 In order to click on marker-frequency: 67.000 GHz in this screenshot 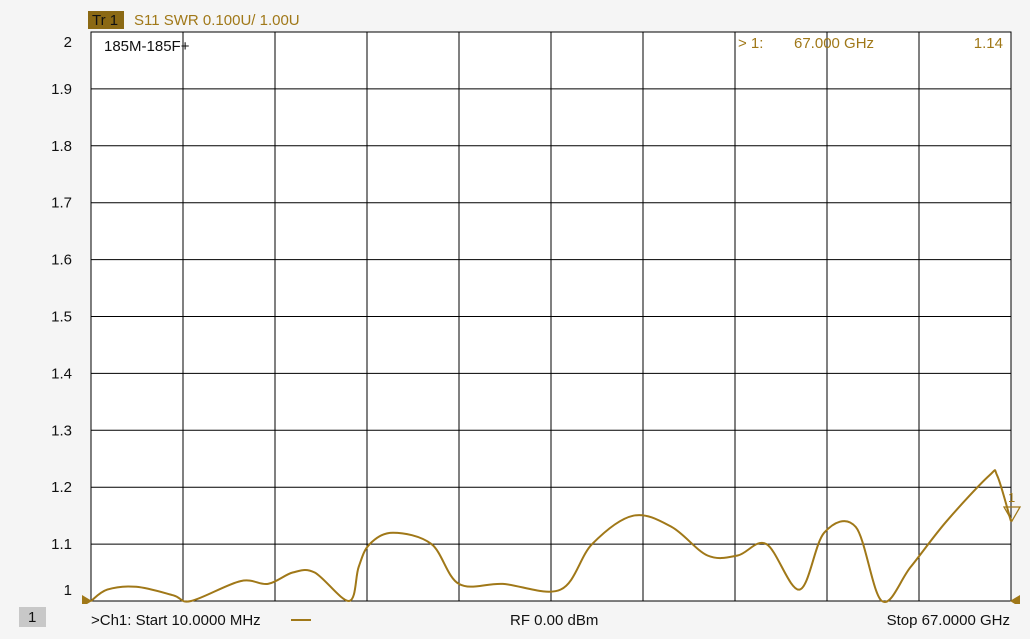, I will do `click(834, 43)`.